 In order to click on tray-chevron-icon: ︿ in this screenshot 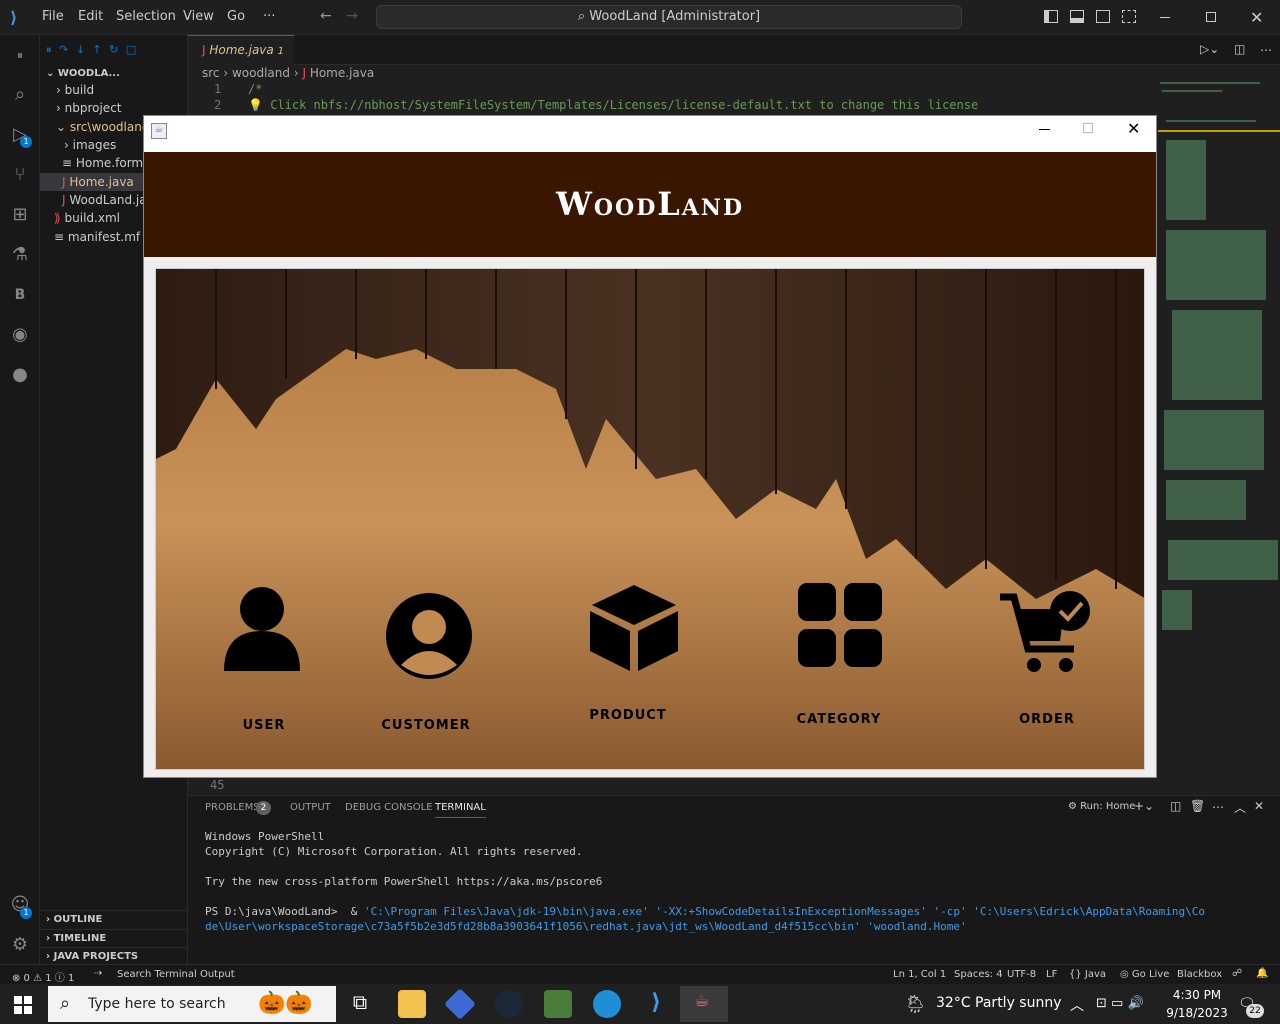, I will do `click(1077, 1005)`.